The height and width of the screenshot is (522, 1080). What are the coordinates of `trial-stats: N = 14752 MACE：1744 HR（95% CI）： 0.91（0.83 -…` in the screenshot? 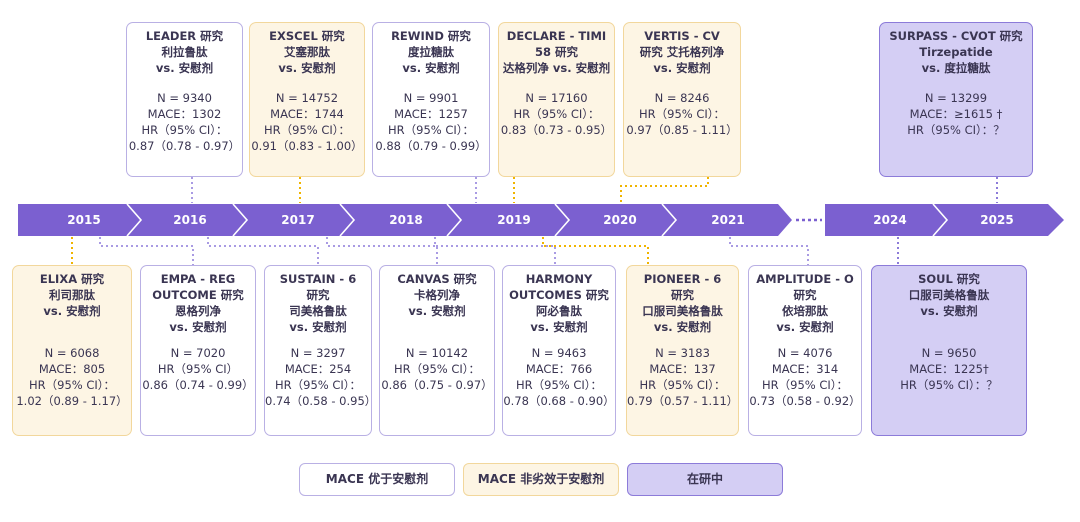 It's located at (307, 122).